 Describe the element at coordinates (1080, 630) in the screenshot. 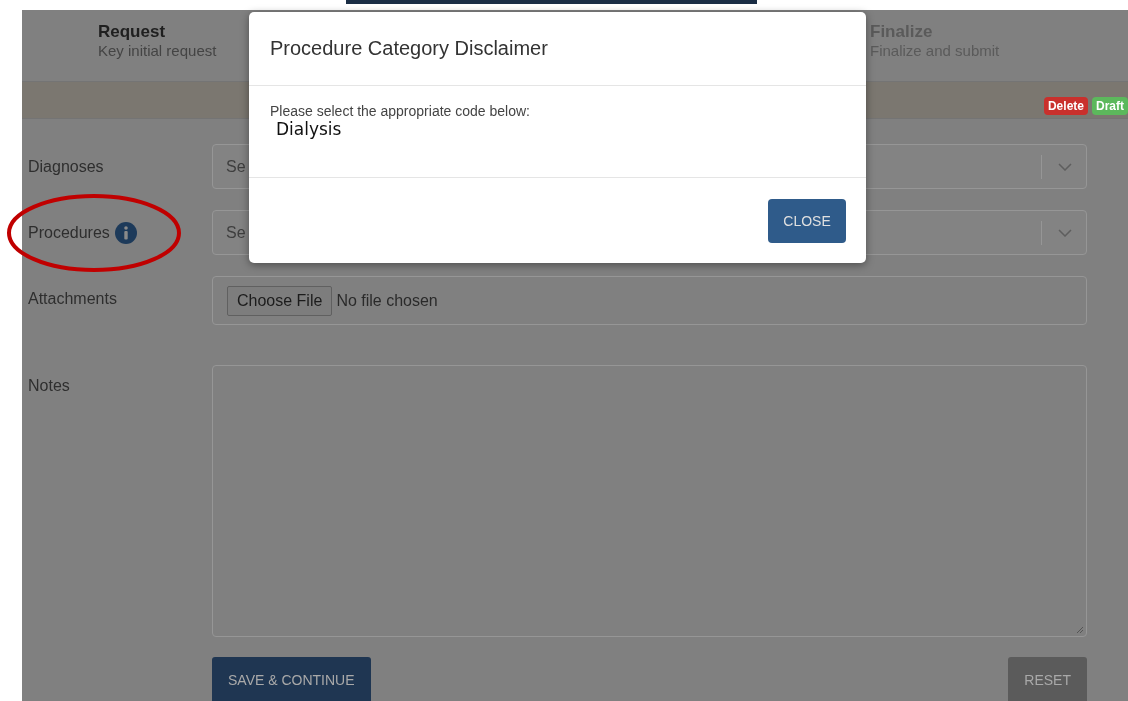

I see `resize-grip-icon` at that location.